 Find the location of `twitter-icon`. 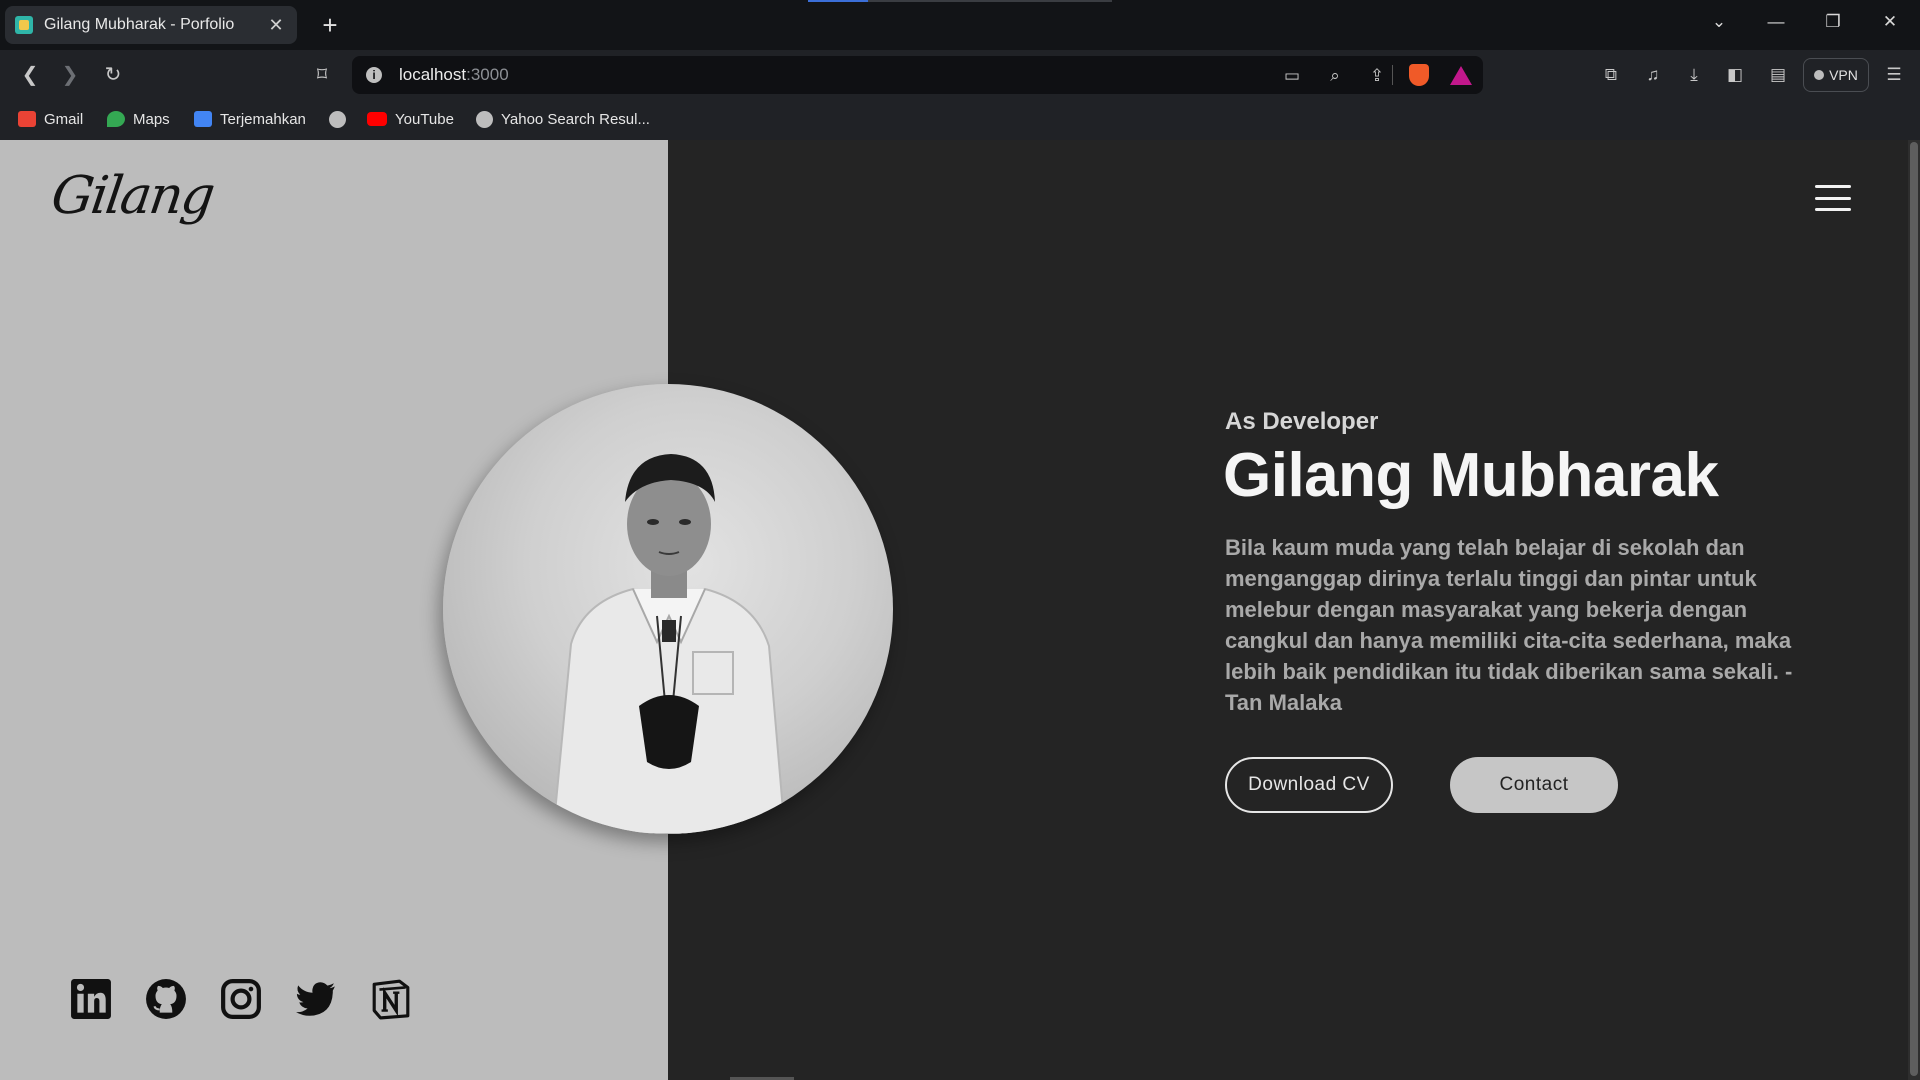

twitter-icon is located at coordinates (315, 999).